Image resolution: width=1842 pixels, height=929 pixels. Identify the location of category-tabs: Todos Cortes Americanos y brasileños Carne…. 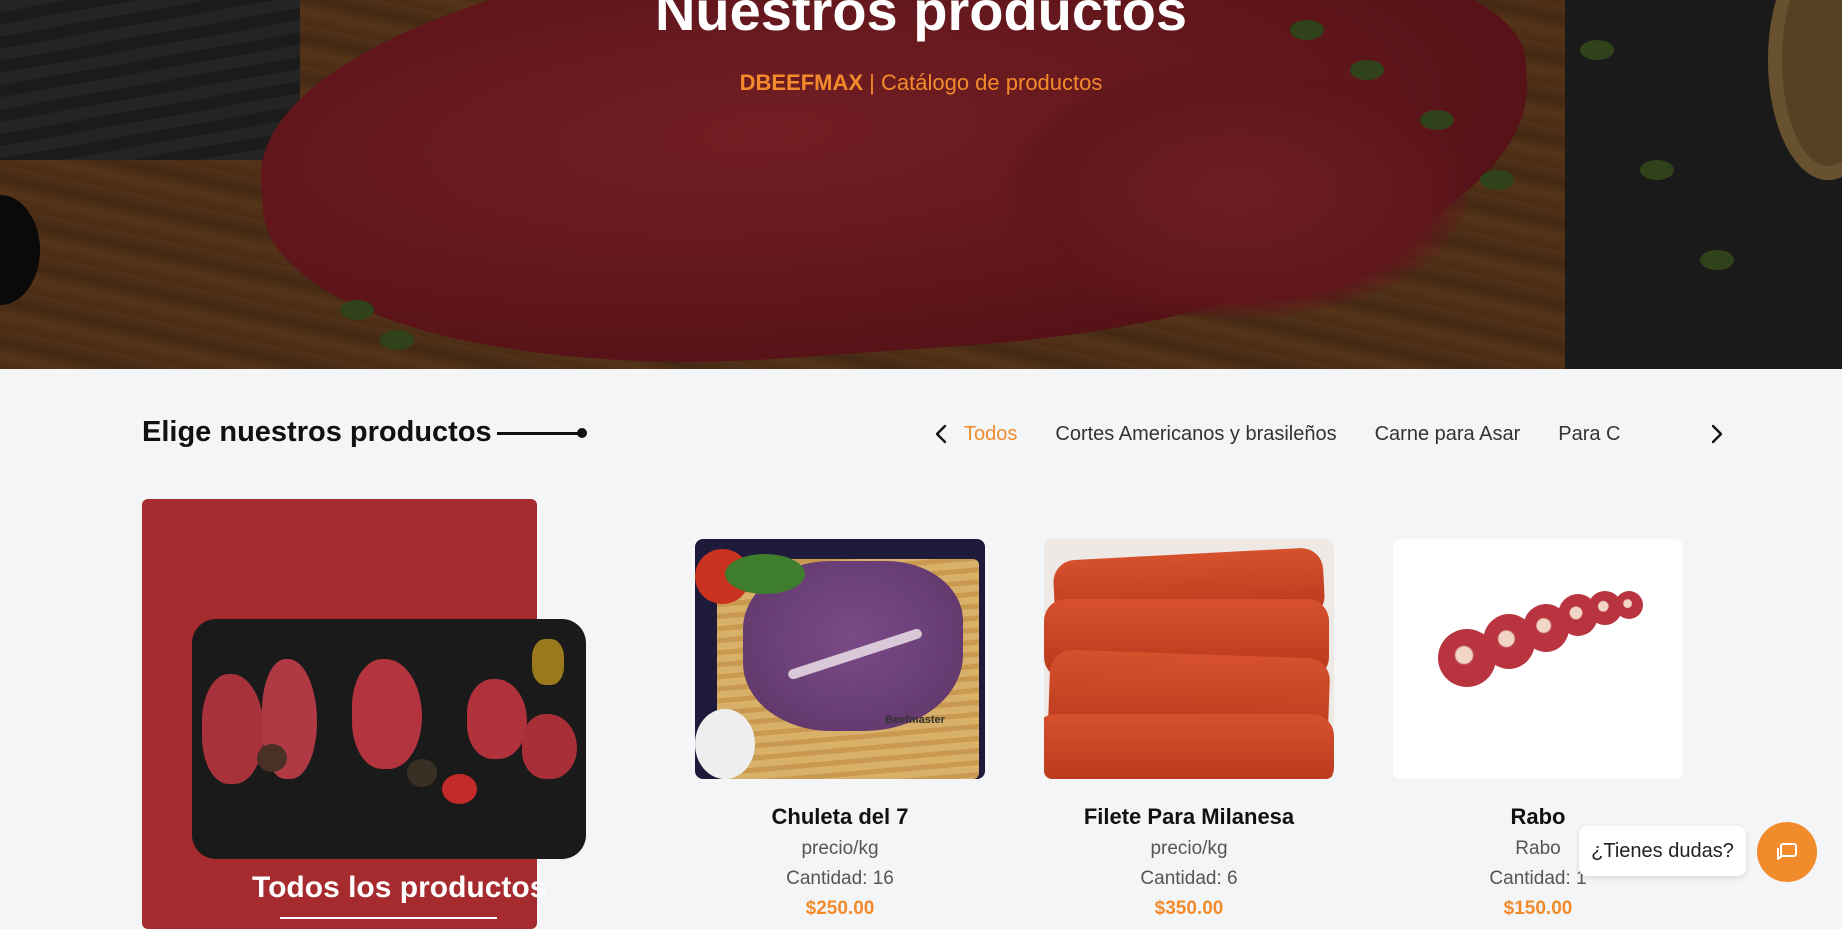
(1329, 434).